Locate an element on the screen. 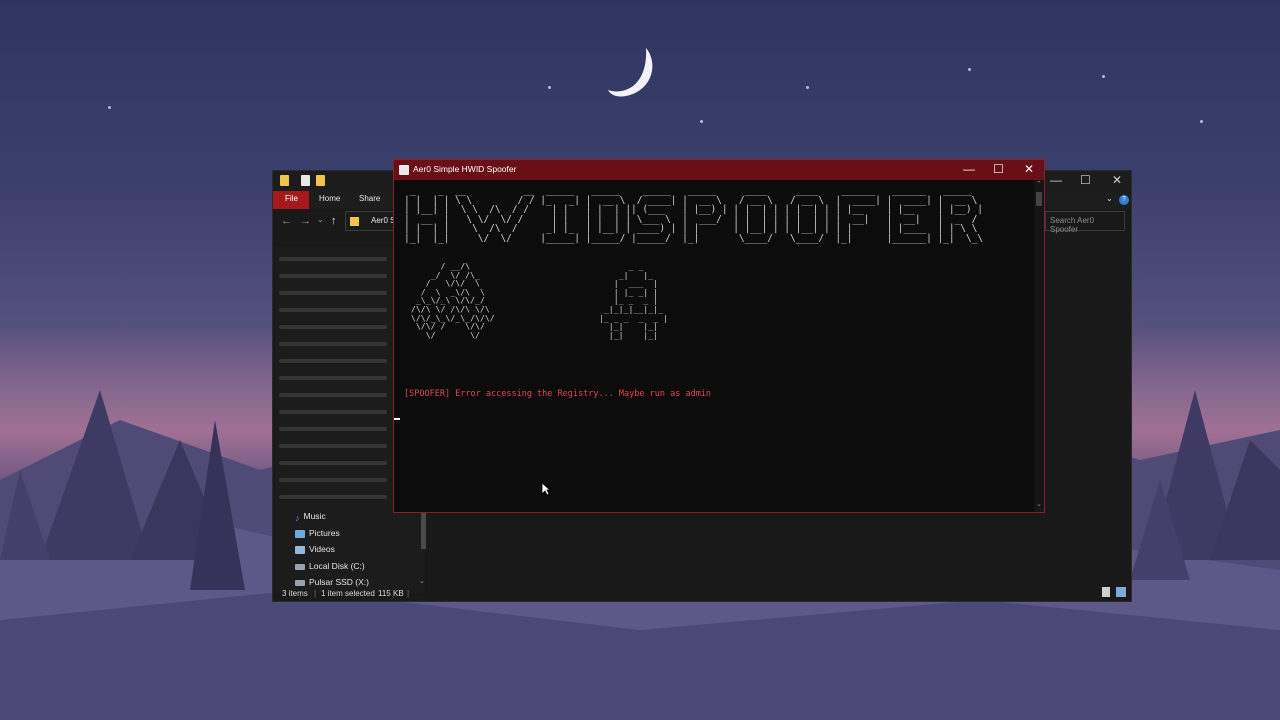  back-arrow-icon: ← is located at coordinates (286, 221).